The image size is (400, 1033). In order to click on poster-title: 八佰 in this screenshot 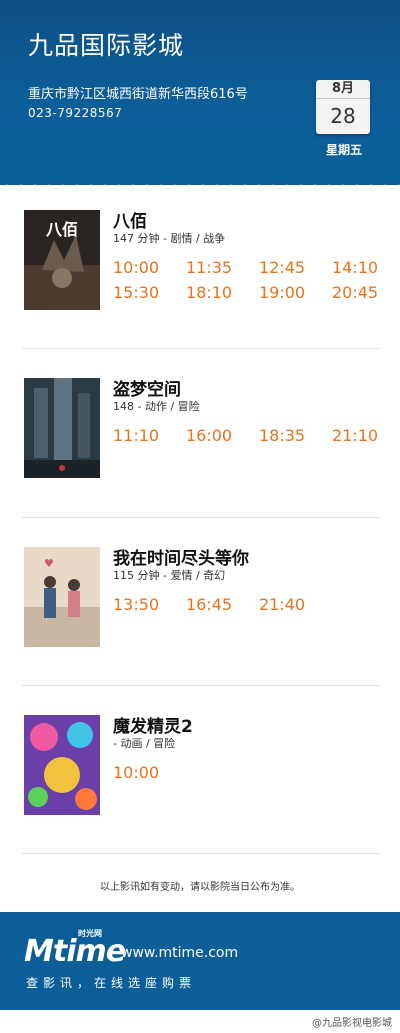, I will do `click(61, 229)`.